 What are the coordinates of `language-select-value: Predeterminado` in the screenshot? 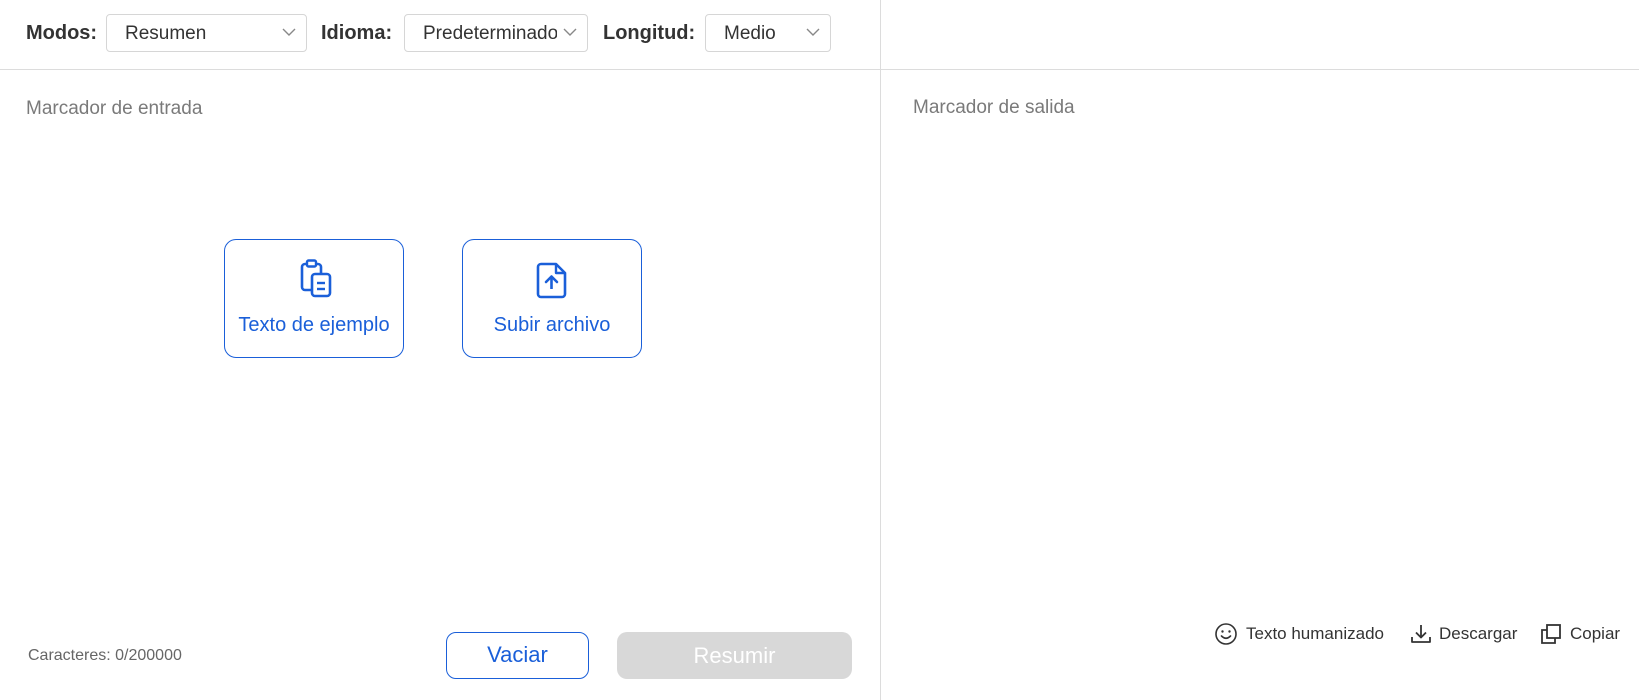 It's located at (491, 33).